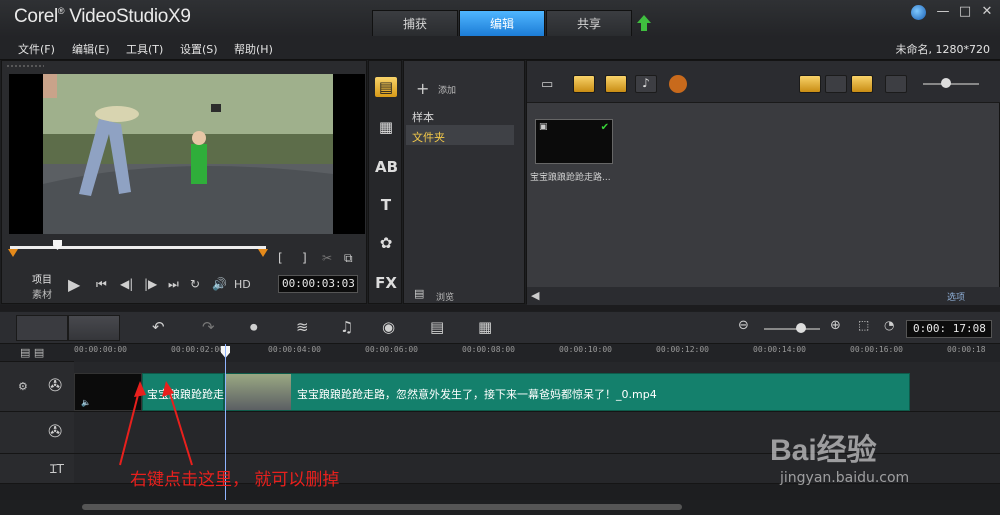 This screenshot has width=1000, height=515. What do you see at coordinates (574, 141) in the screenshot?
I see `media-thumbnail: ▣ ✔` at bounding box center [574, 141].